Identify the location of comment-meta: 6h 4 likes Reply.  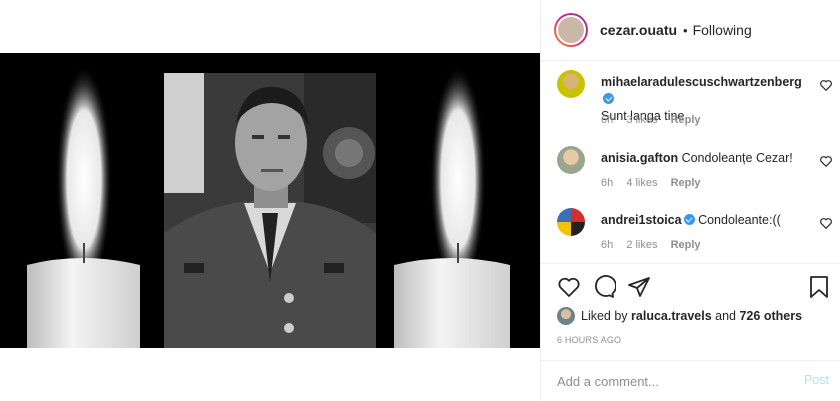
(656, 183).